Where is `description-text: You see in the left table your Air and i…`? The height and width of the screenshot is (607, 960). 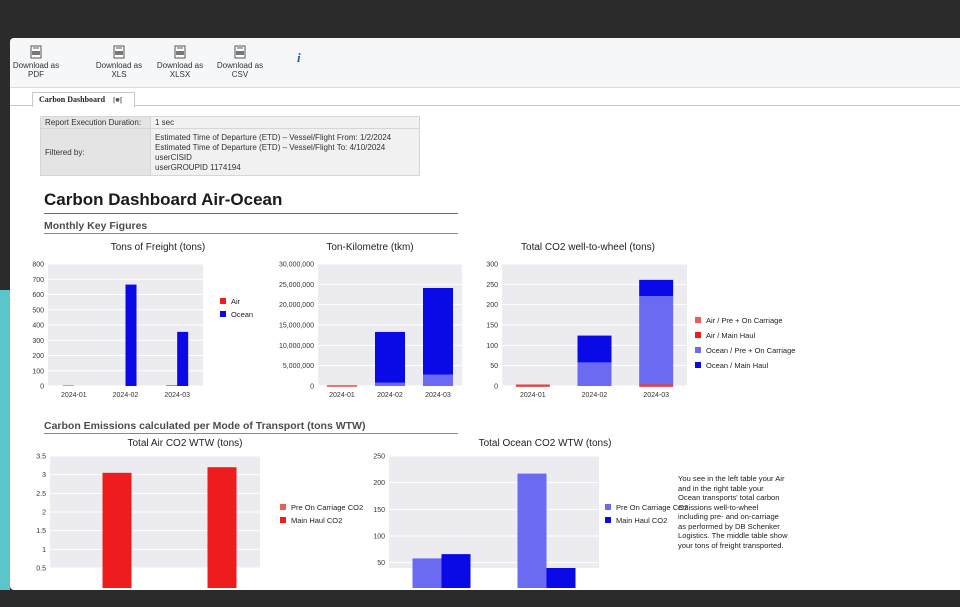 description-text: You see in the left table your Air and i… is located at coordinates (733, 512).